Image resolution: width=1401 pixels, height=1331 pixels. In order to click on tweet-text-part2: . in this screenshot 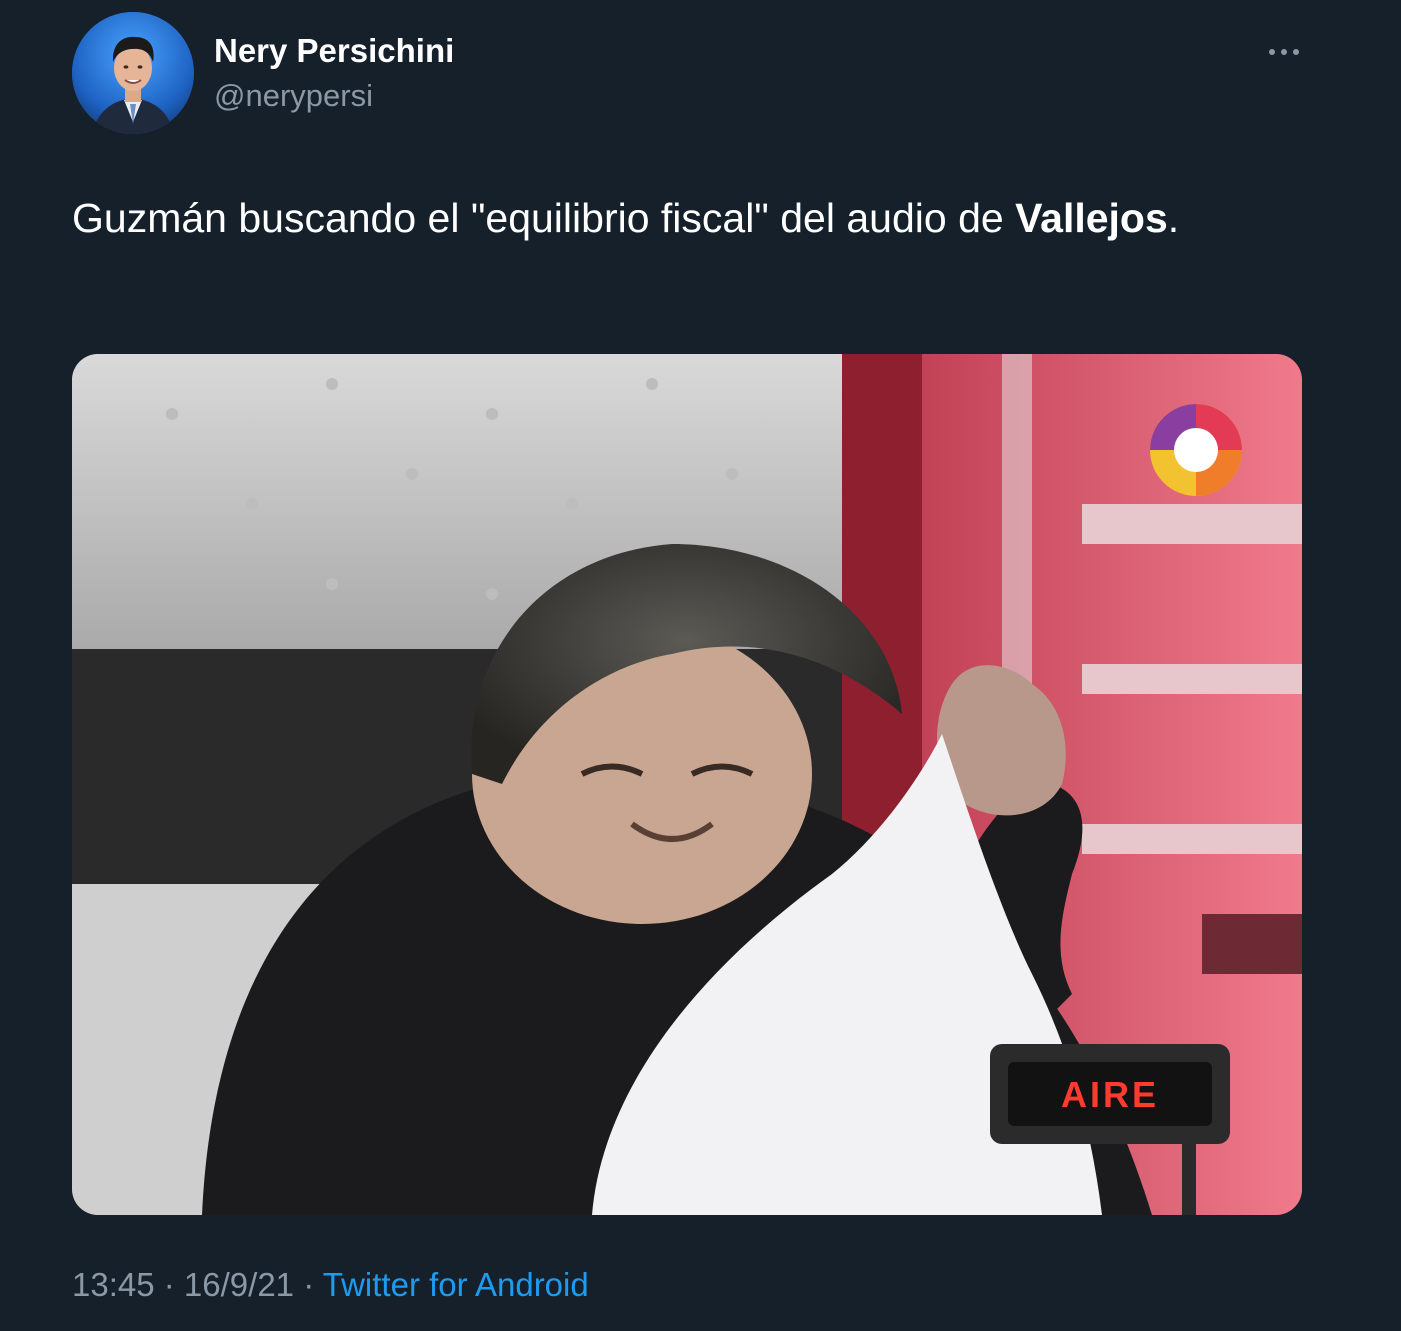, I will do `click(1173, 218)`.